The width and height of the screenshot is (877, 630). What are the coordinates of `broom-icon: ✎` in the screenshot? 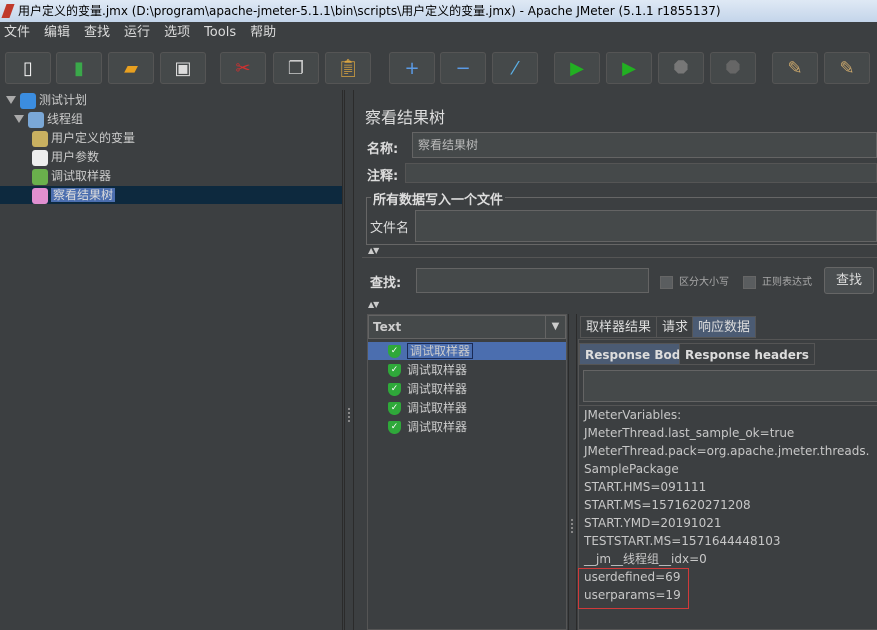 It's located at (795, 68).